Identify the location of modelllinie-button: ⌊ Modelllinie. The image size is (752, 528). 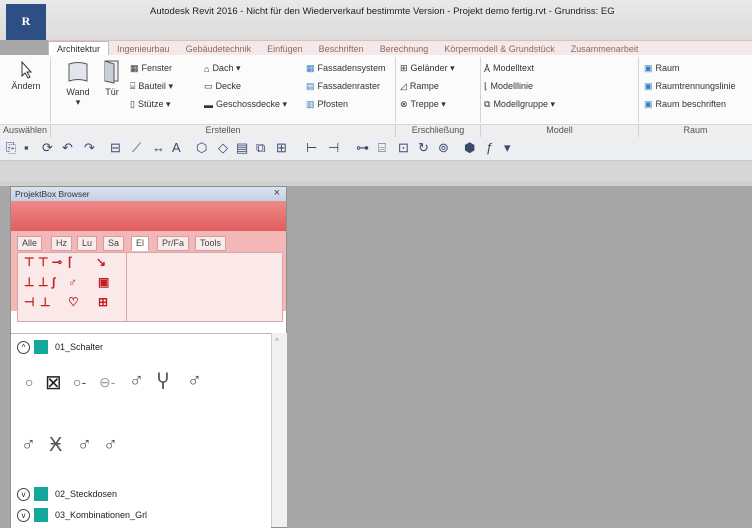
(508, 86).